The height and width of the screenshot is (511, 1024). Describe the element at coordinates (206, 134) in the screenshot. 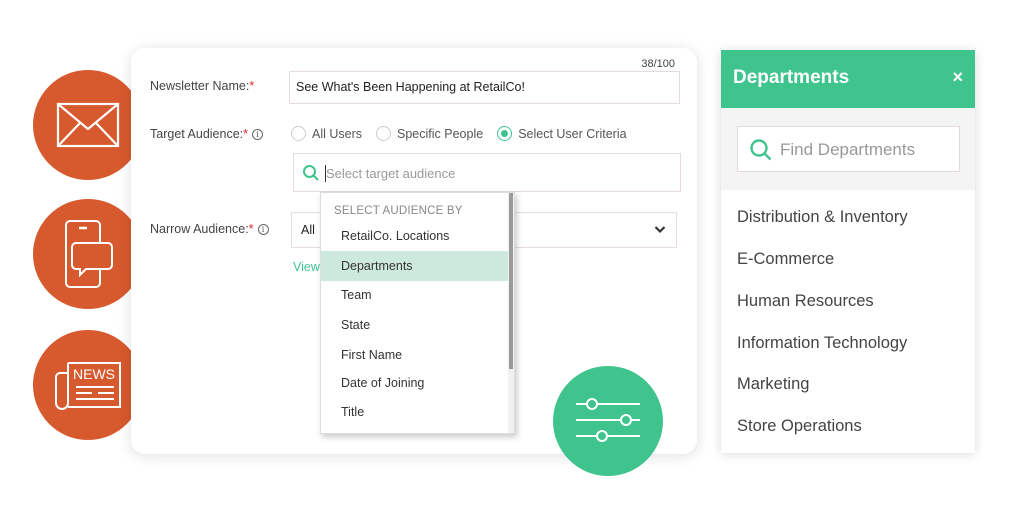

I see `target-audience-label: Target Audience:* i` at that location.